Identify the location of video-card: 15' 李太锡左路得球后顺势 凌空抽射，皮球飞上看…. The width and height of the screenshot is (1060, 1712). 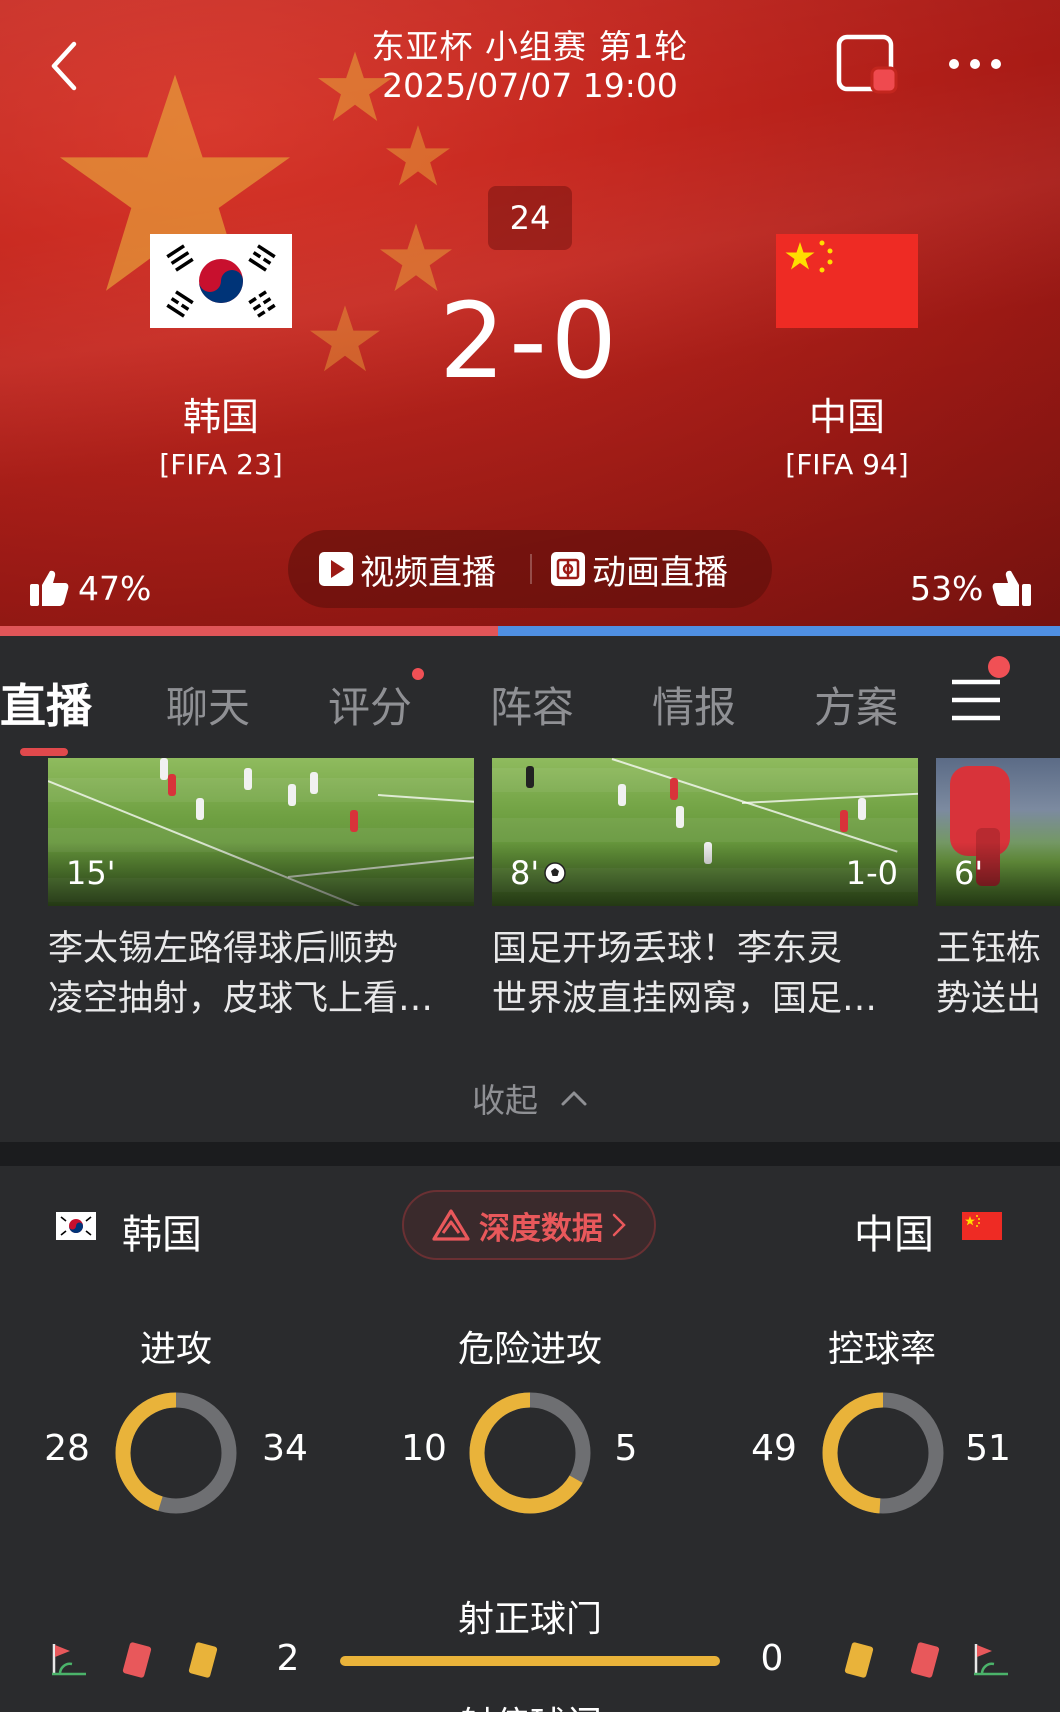
(261, 891).